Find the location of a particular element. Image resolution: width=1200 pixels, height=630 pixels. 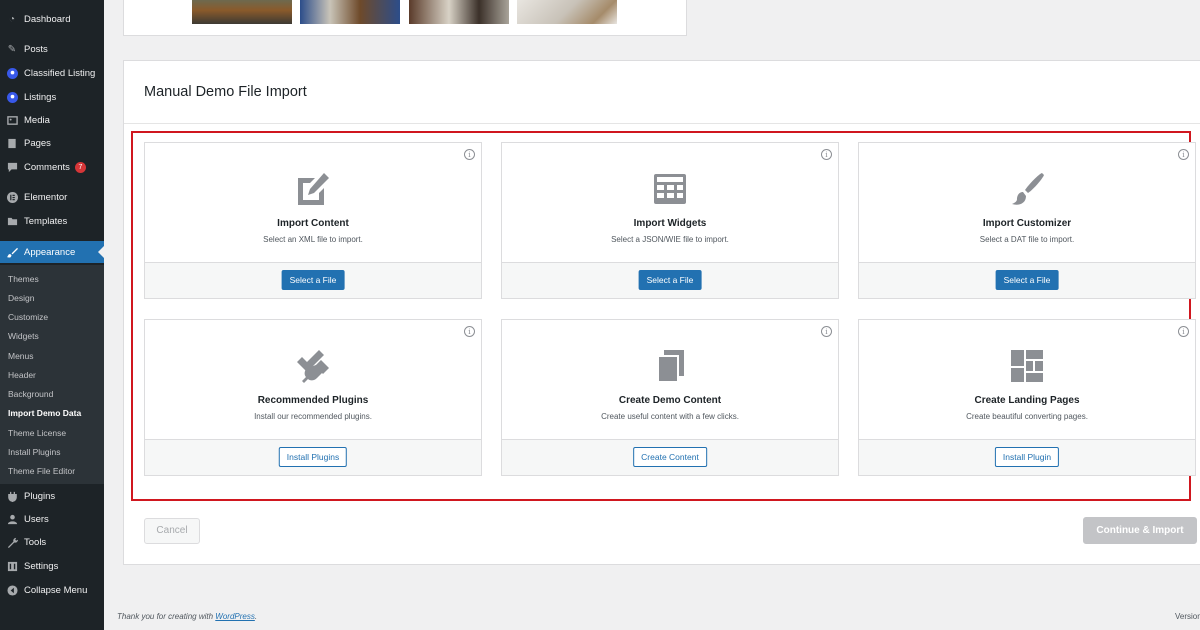

menu-item-appearance: Appearance is located at coordinates (52, 252).